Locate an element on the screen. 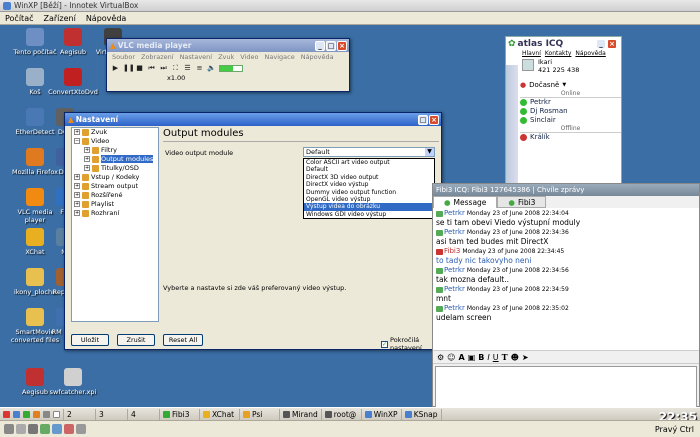  taskbar-button: Mirand is located at coordinates (301, 414).